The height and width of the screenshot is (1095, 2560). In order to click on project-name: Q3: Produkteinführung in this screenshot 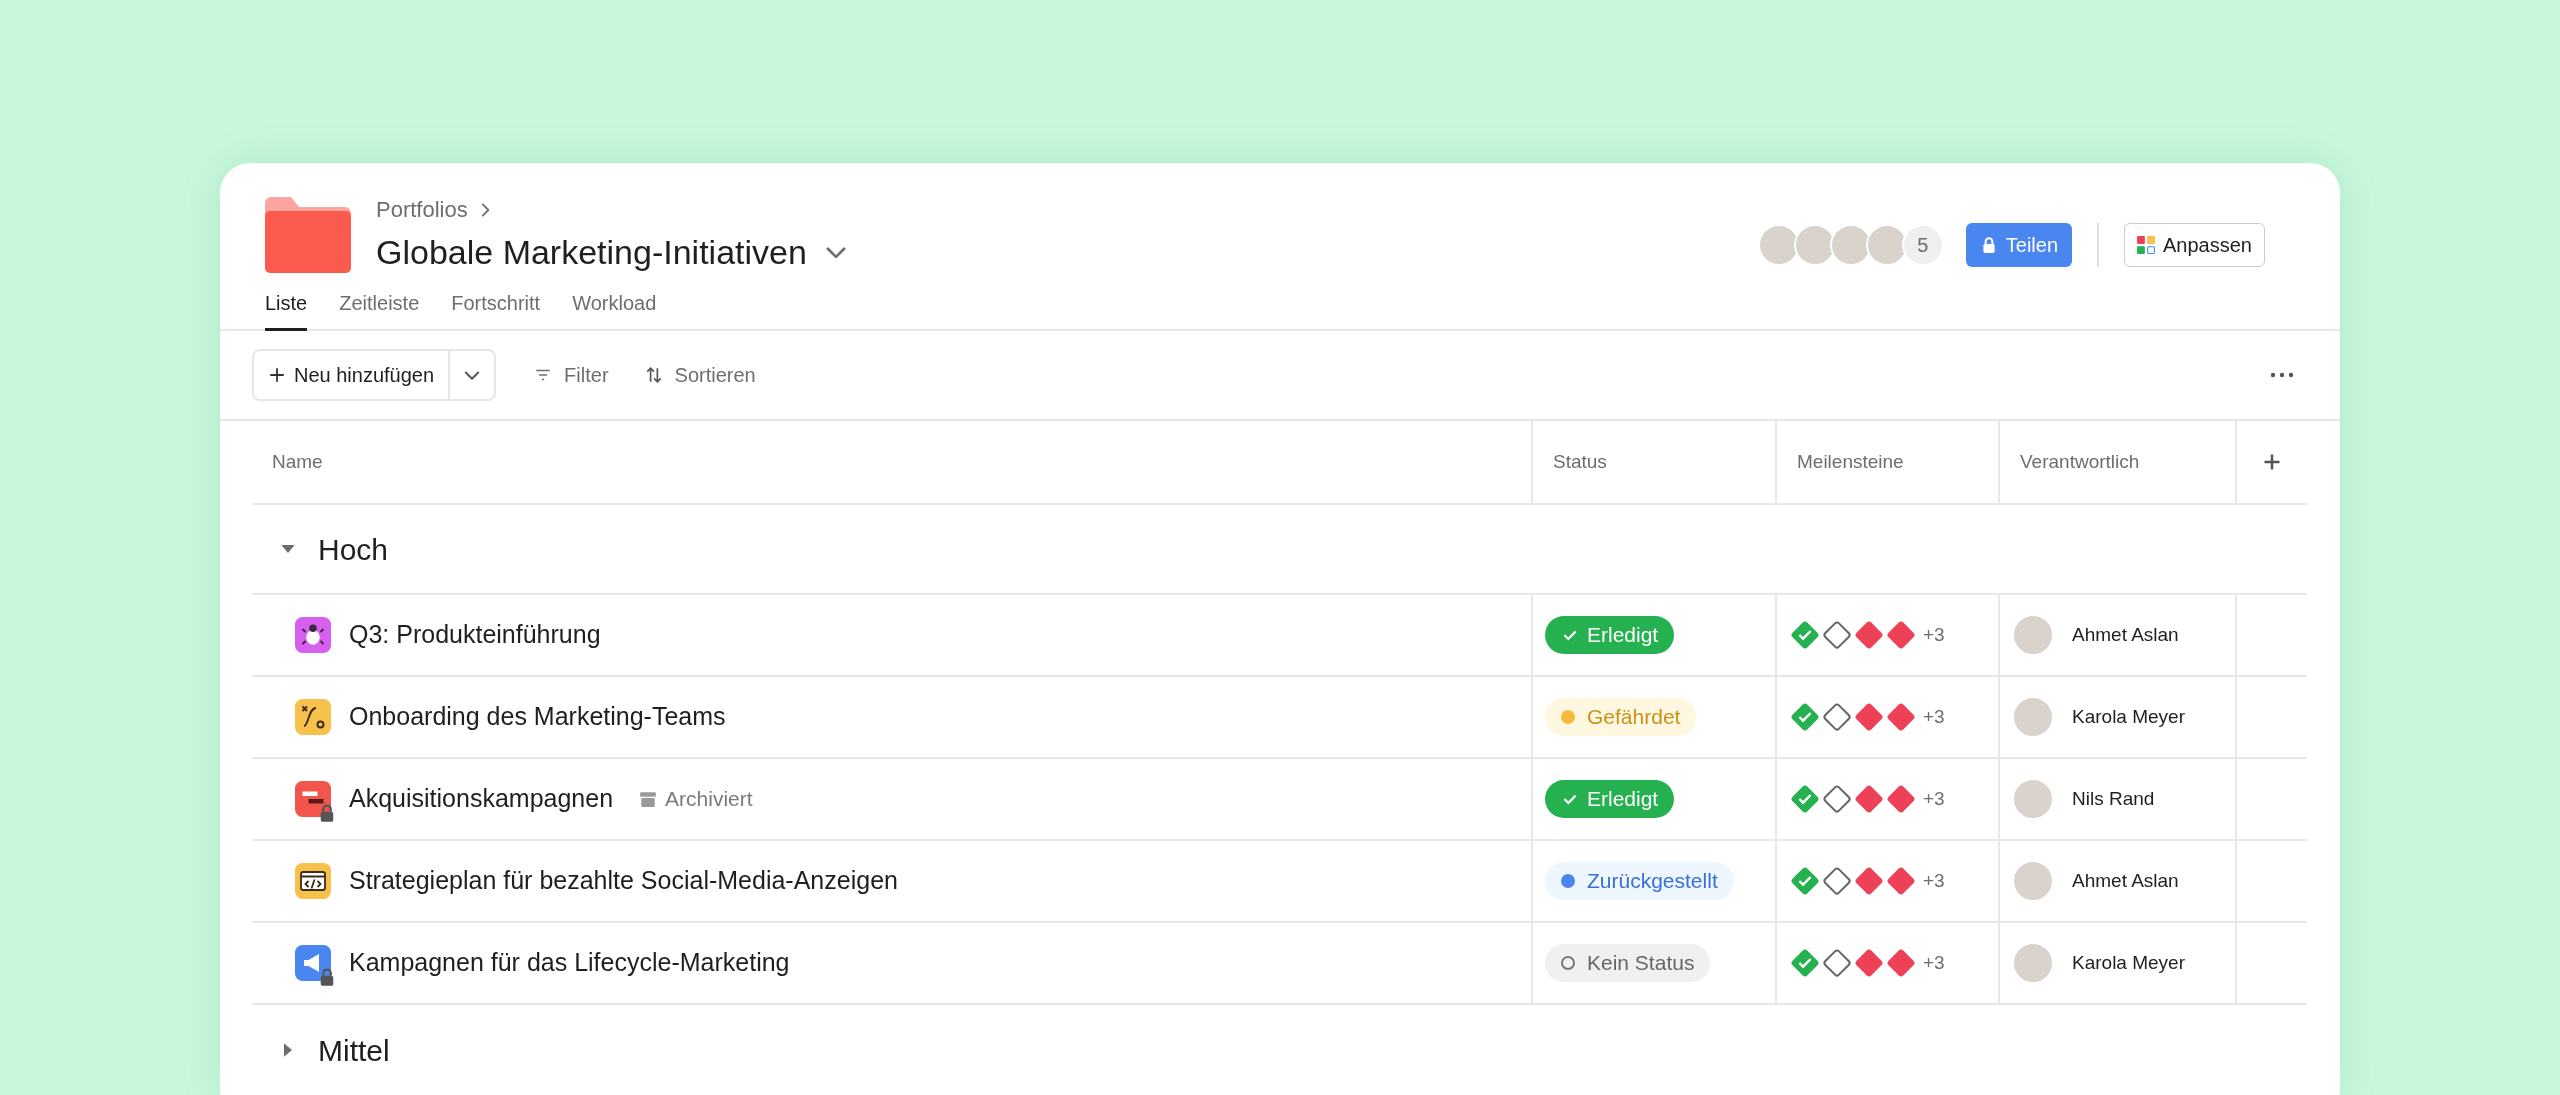, I will do `click(475, 635)`.